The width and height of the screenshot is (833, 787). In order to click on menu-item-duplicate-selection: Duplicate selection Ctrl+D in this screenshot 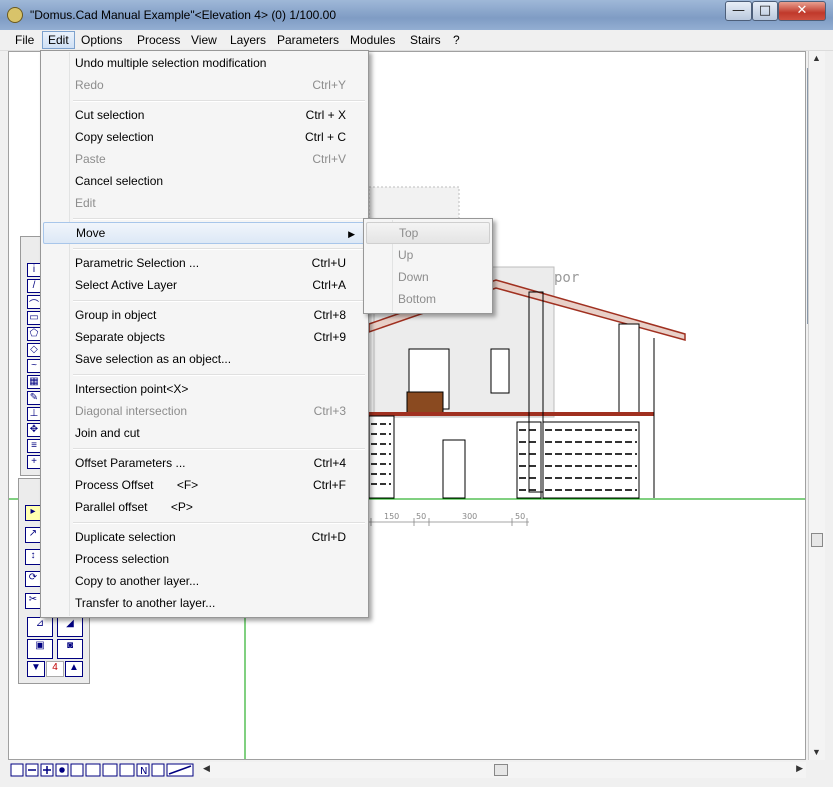, I will do `click(204, 537)`.